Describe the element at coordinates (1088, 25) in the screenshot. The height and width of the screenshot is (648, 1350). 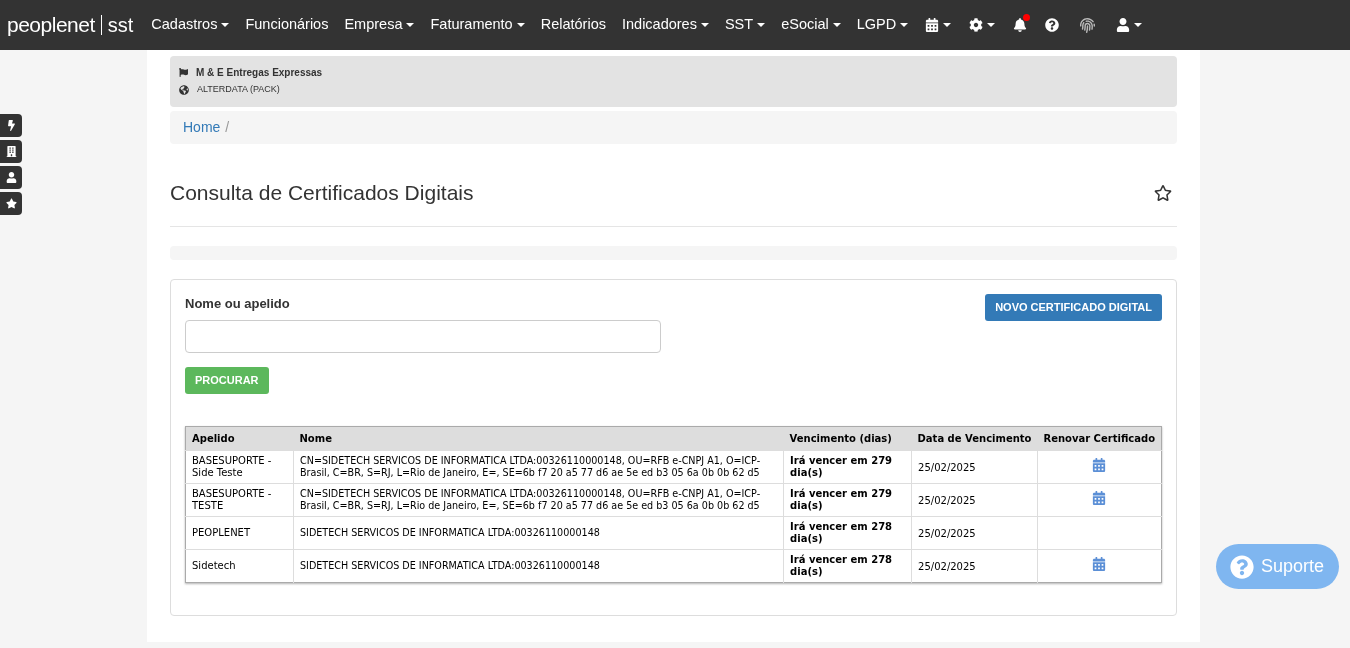
I see `fingerprint-icon` at that location.